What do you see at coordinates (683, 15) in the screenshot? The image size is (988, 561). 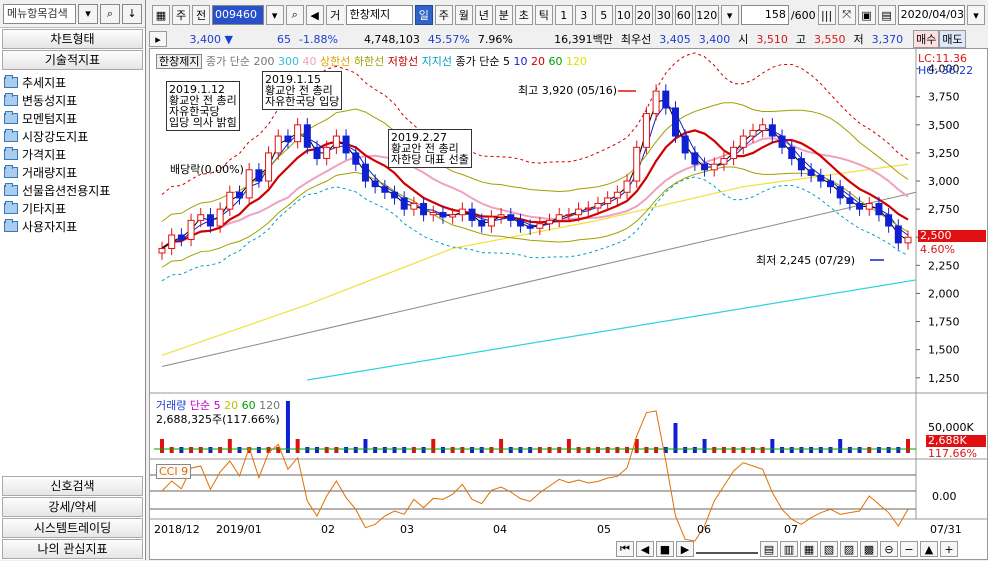 I see `interval-60: 60` at bounding box center [683, 15].